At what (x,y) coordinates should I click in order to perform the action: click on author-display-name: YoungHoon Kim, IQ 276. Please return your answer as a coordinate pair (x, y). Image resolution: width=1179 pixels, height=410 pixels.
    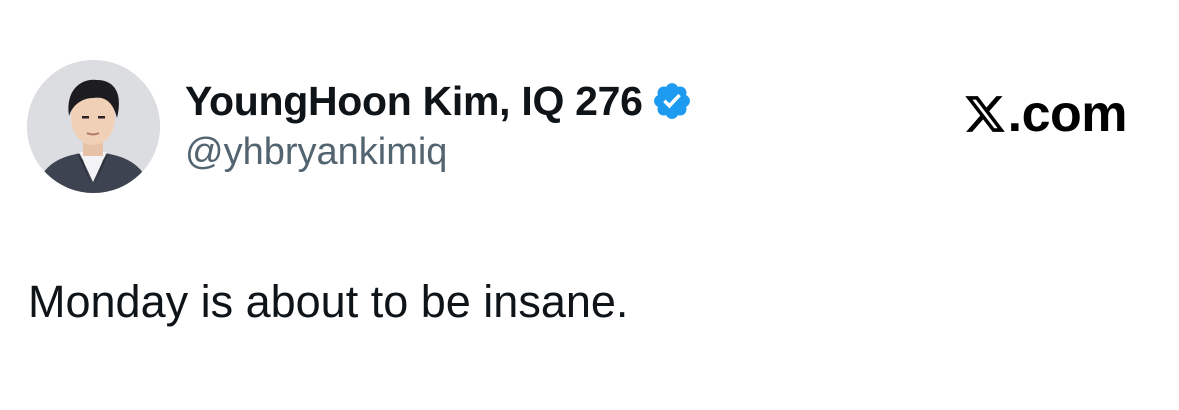
    Looking at the image, I should click on (414, 101).